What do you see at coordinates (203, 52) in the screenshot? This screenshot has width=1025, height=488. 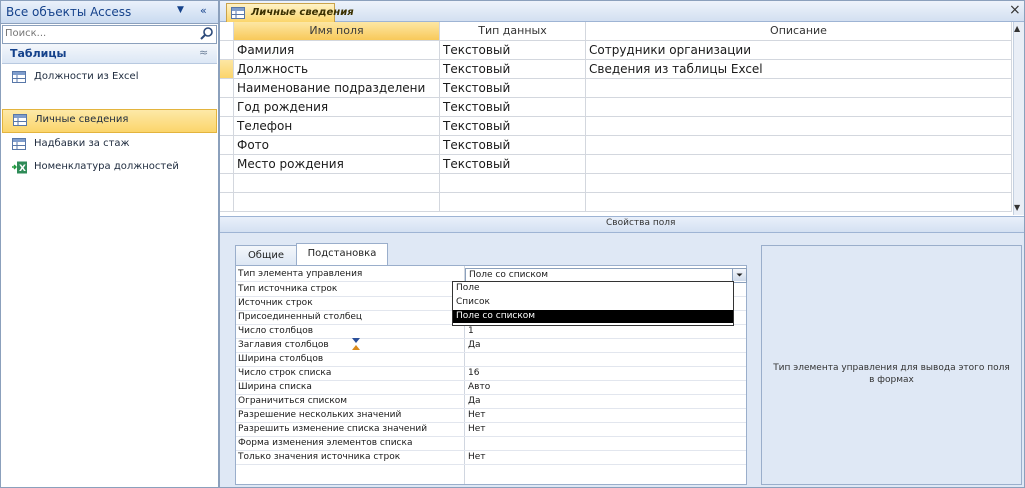 I see `collapse-group-icon: ≈` at bounding box center [203, 52].